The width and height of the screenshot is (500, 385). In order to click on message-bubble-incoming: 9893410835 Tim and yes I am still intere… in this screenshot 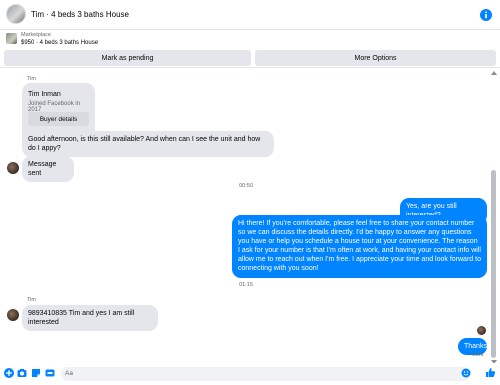, I will do `click(90, 318)`.